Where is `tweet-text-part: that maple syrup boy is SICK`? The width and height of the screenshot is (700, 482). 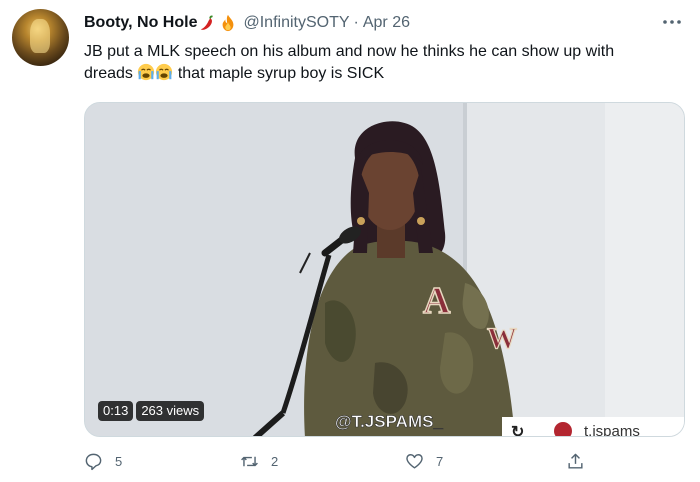 tweet-text-part: that maple syrup boy is SICK is located at coordinates (279, 73).